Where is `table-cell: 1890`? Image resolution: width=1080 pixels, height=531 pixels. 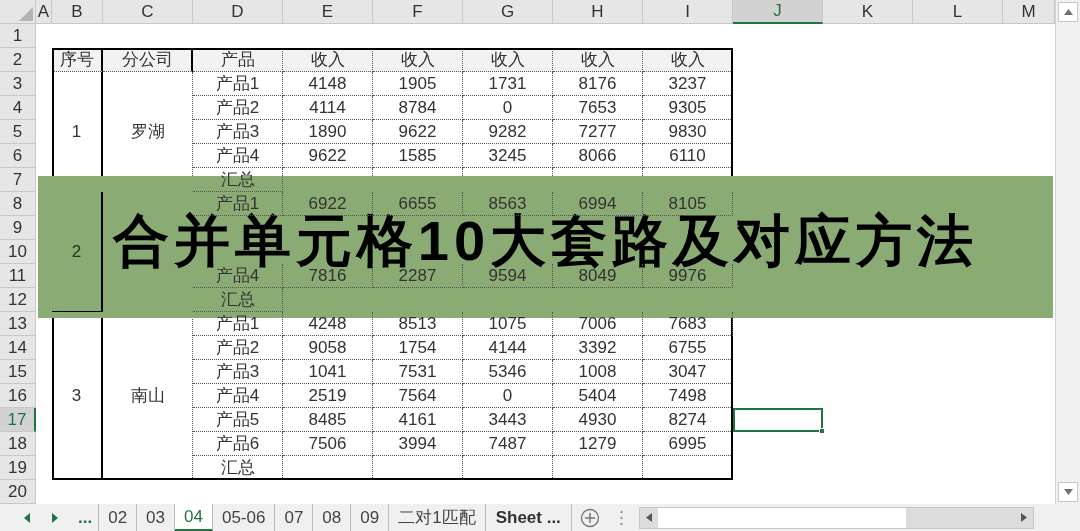
table-cell: 1890 is located at coordinates (328, 132).